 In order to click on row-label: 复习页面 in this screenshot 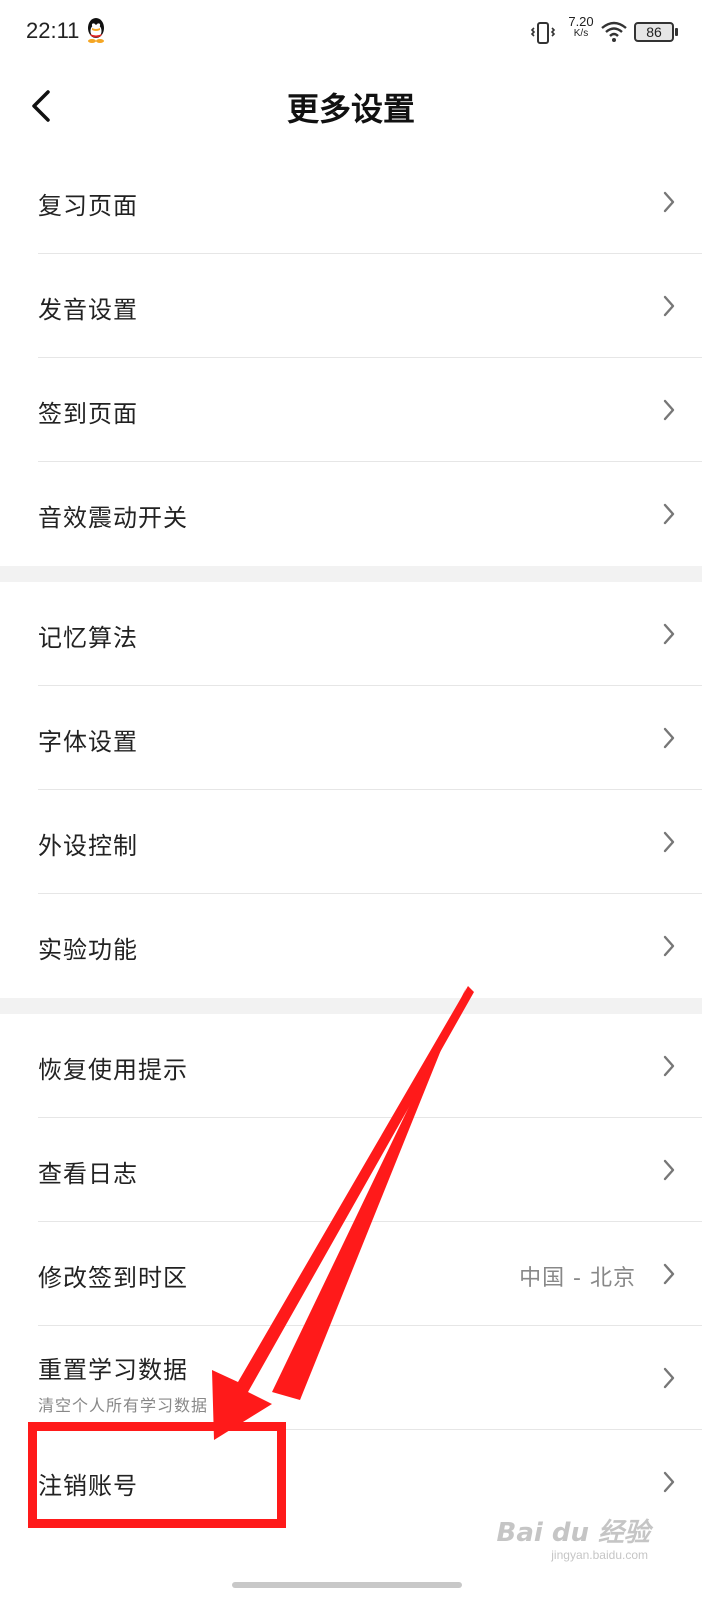, I will do `click(88, 206)`.